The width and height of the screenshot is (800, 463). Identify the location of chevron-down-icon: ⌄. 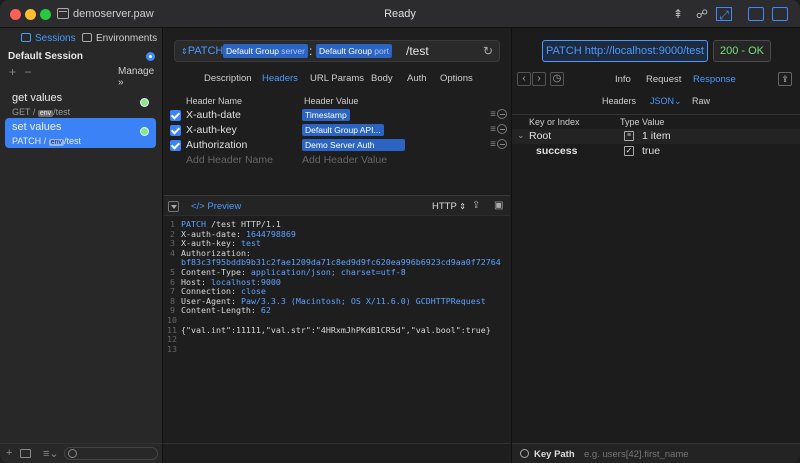
(678, 101).